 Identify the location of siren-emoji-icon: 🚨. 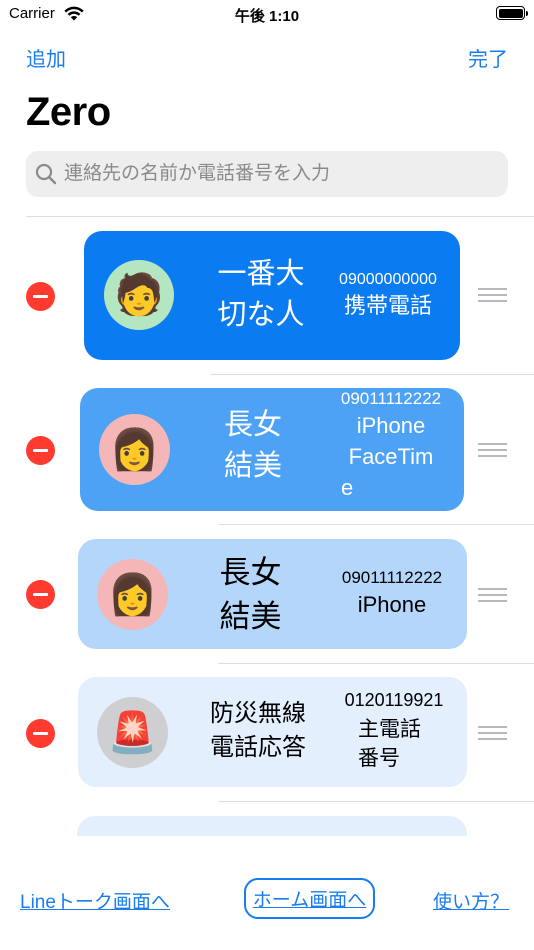
(132, 732).